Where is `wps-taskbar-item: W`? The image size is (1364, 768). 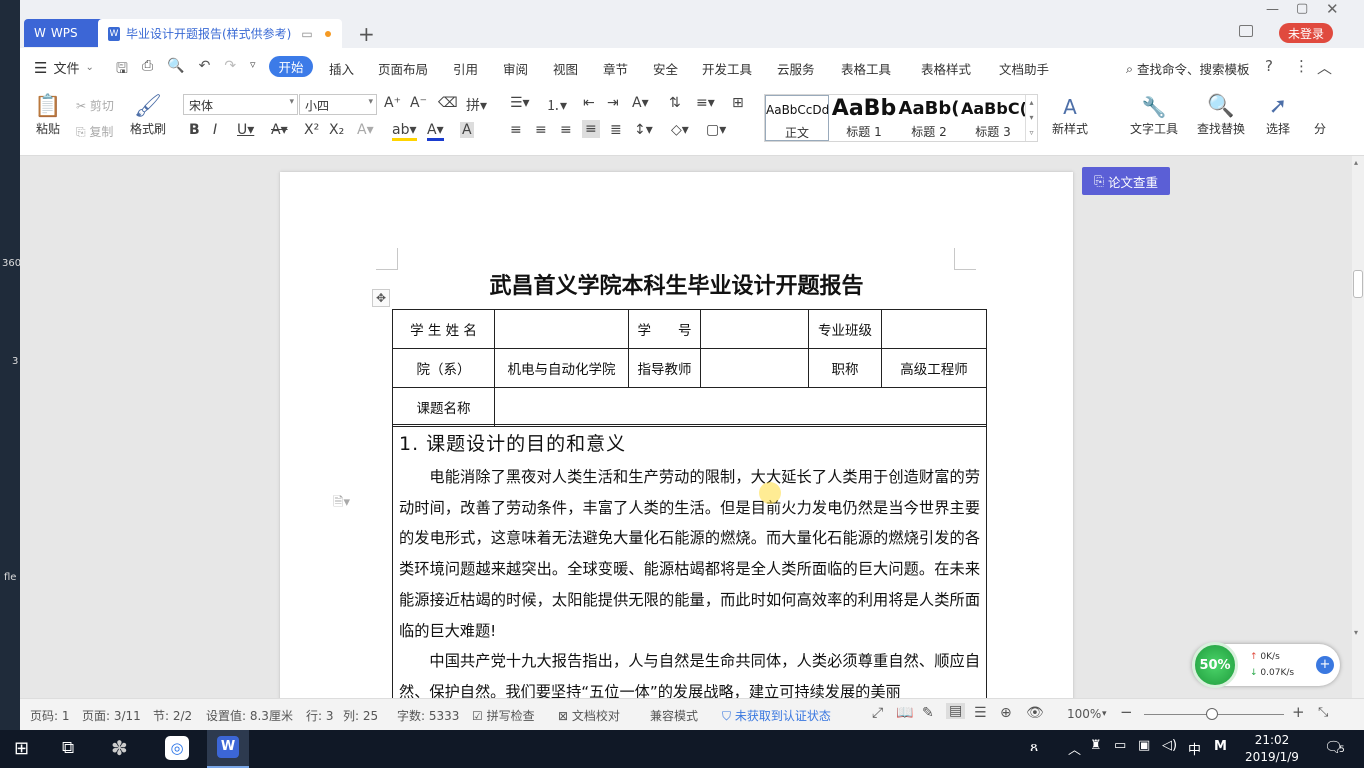 wps-taskbar-item: W is located at coordinates (228, 749).